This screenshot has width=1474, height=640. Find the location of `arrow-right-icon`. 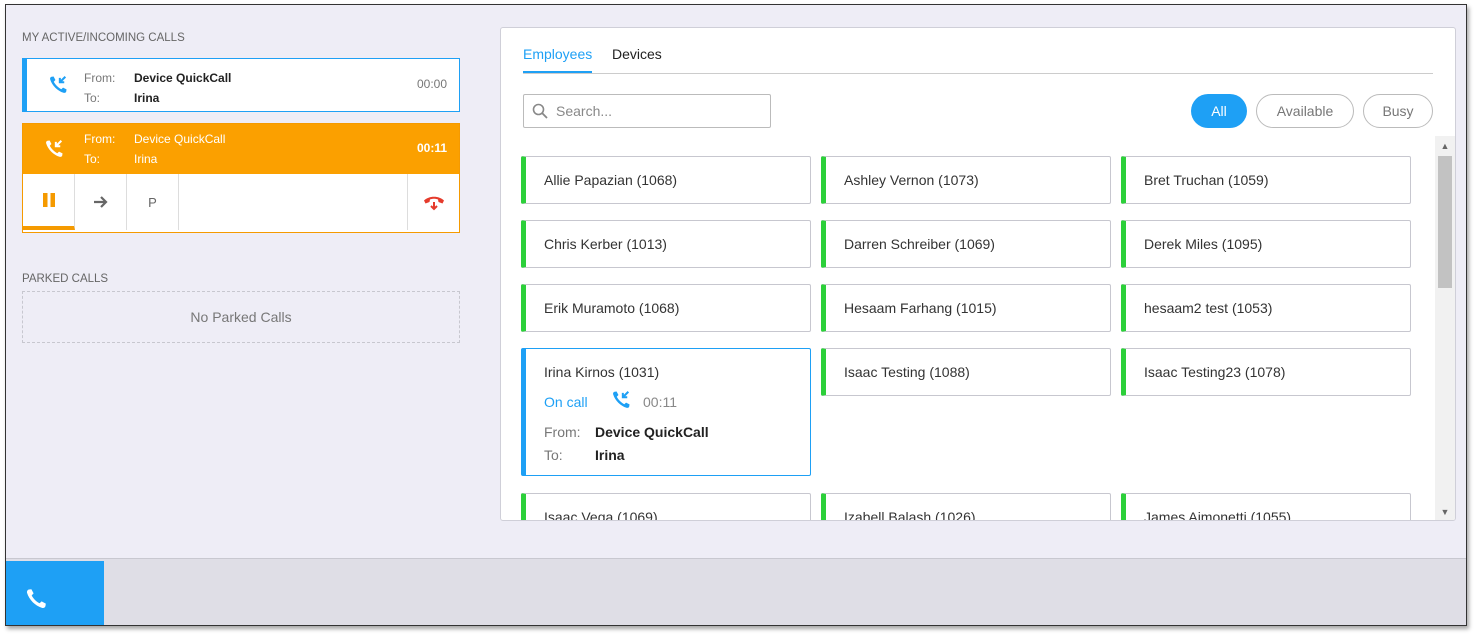

arrow-right-icon is located at coordinates (100, 202).